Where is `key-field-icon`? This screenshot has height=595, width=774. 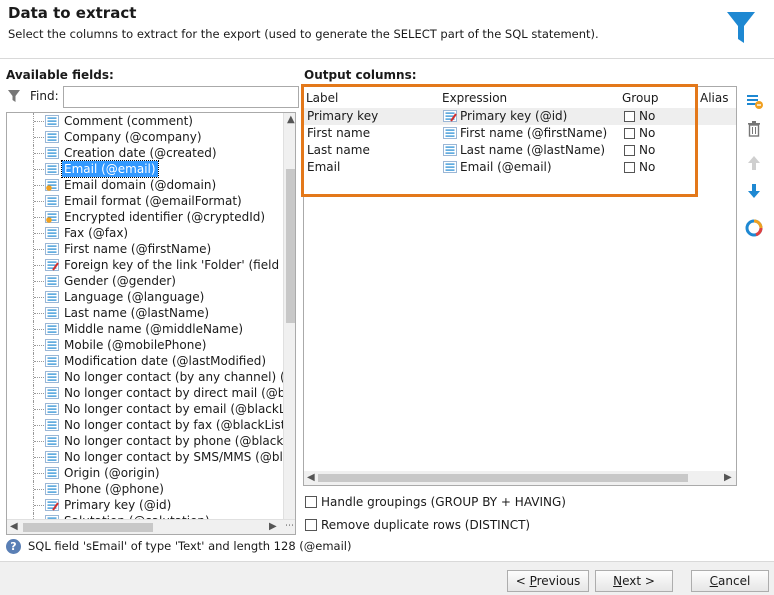
key-field-icon is located at coordinates (52, 265).